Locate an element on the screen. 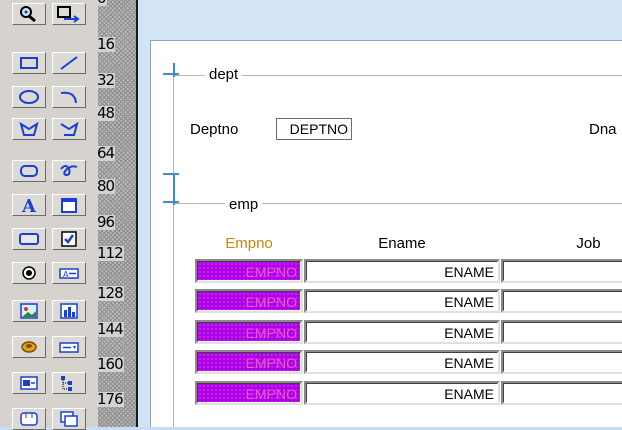 The height and width of the screenshot is (430, 622). empno-column-header: Empno is located at coordinates (249, 243).